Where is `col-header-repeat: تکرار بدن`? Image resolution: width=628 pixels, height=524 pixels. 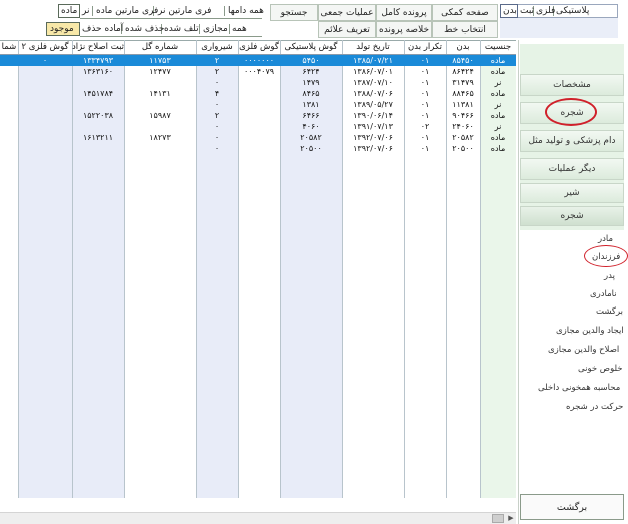
col-header-repeat: تکرار بدن is located at coordinates (425, 47).